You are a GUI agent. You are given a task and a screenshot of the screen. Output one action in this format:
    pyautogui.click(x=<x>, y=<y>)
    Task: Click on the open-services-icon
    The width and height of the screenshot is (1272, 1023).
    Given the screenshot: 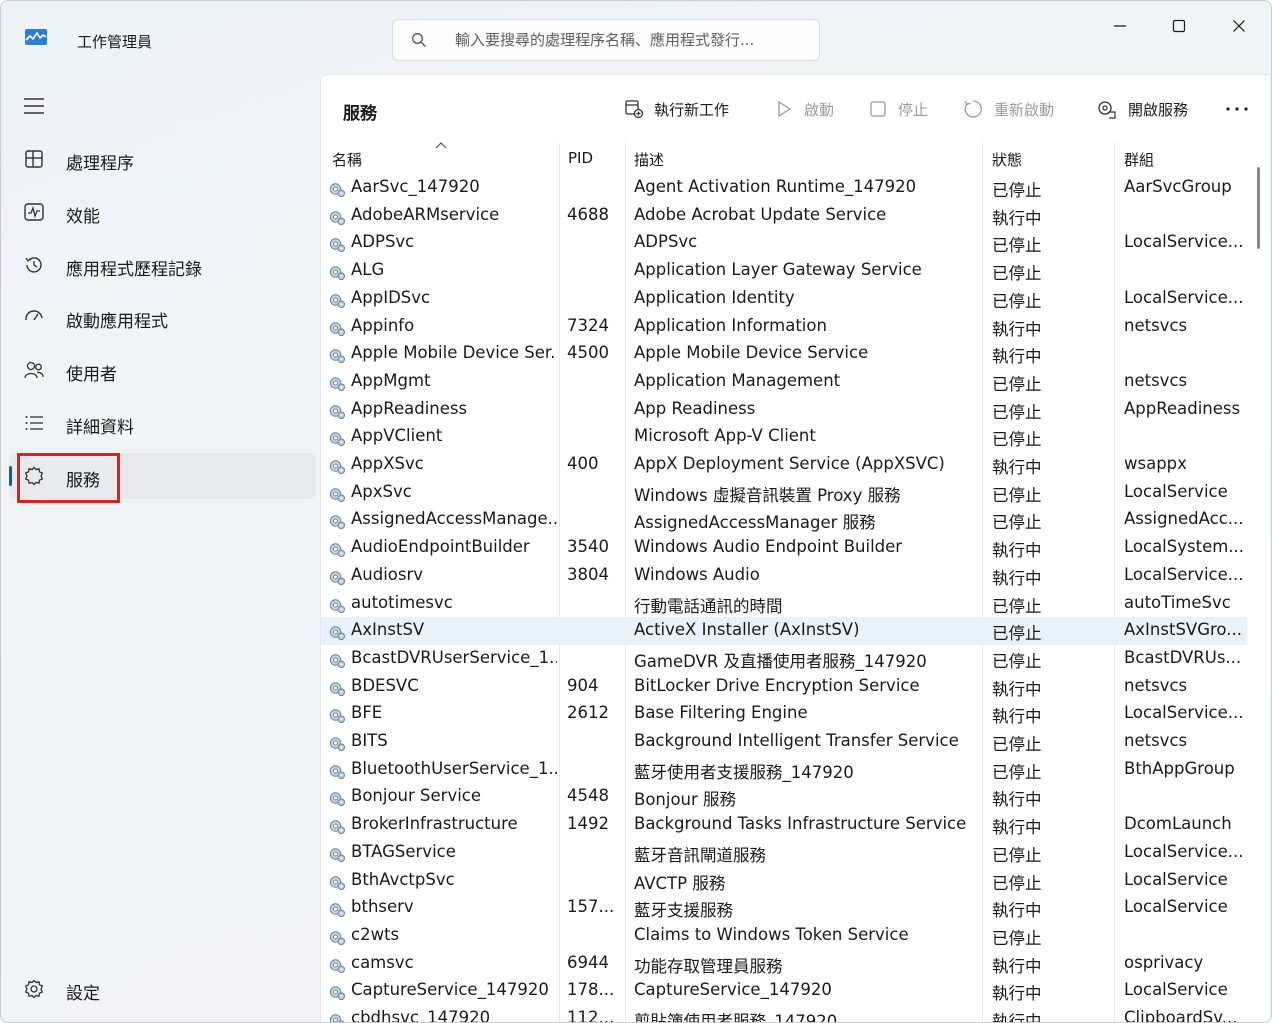 What is the action you would take?
    pyautogui.click(x=1107, y=110)
    